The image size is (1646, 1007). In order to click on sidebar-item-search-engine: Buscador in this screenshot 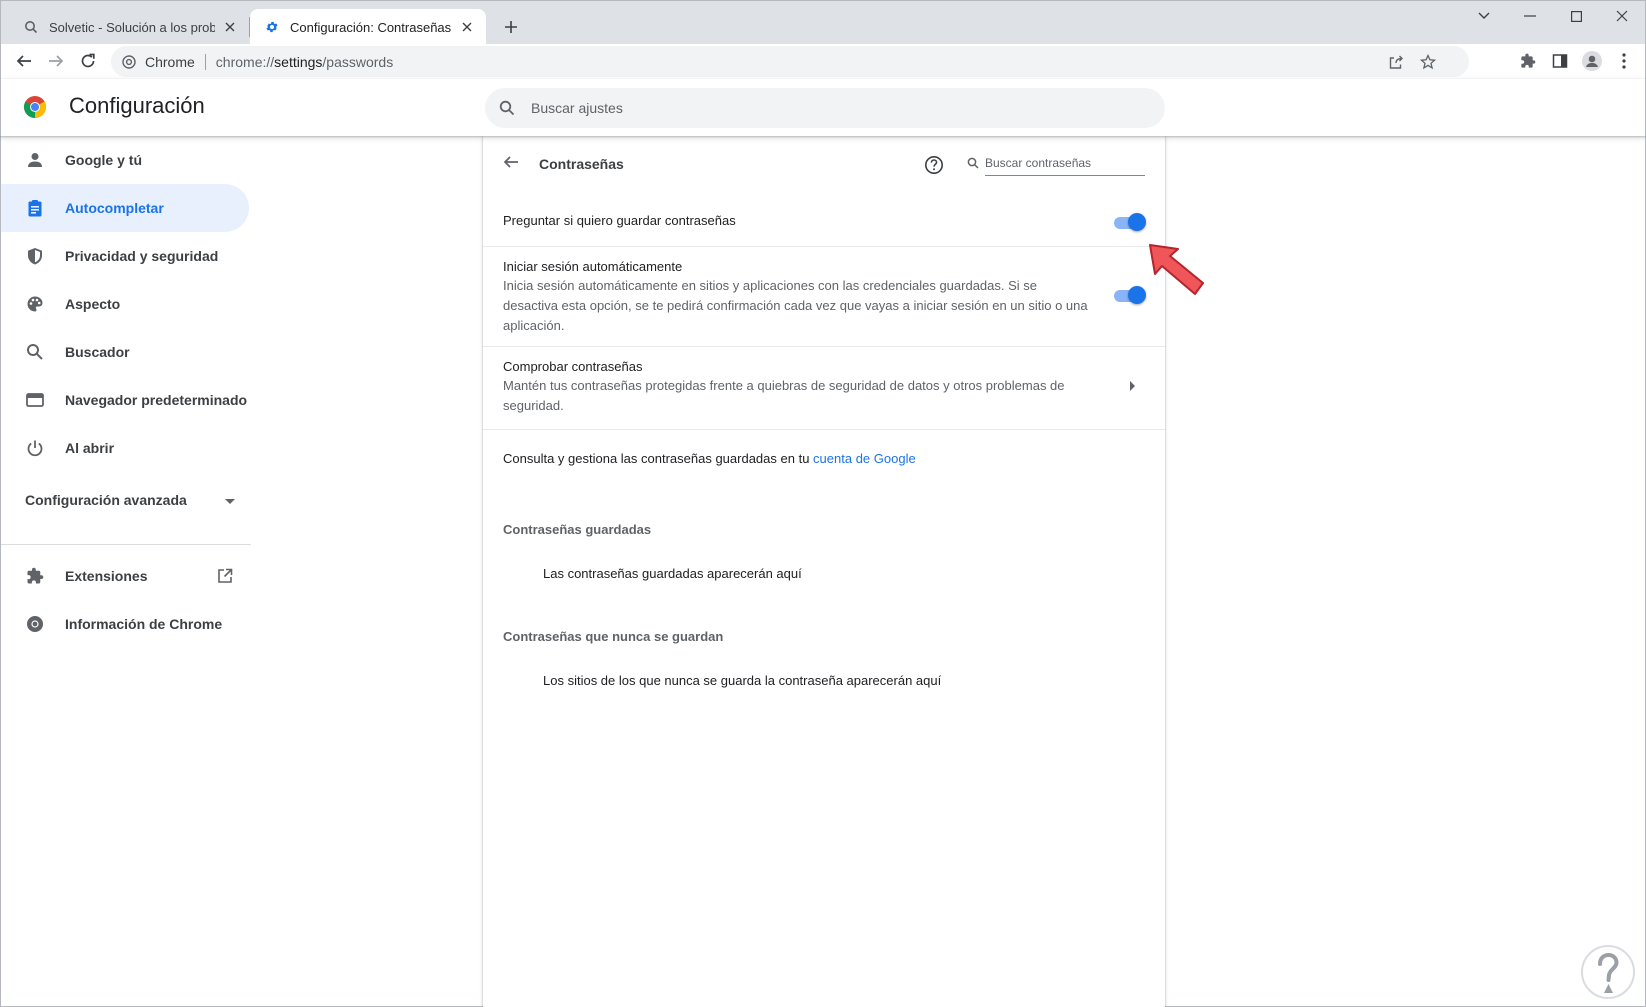, I will do `click(125, 352)`.